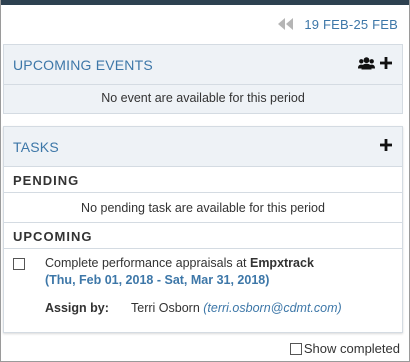  What do you see at coordinates (366, 64) in the screenshot?
I see `users-group-icon` at bounding box center [366, 64].